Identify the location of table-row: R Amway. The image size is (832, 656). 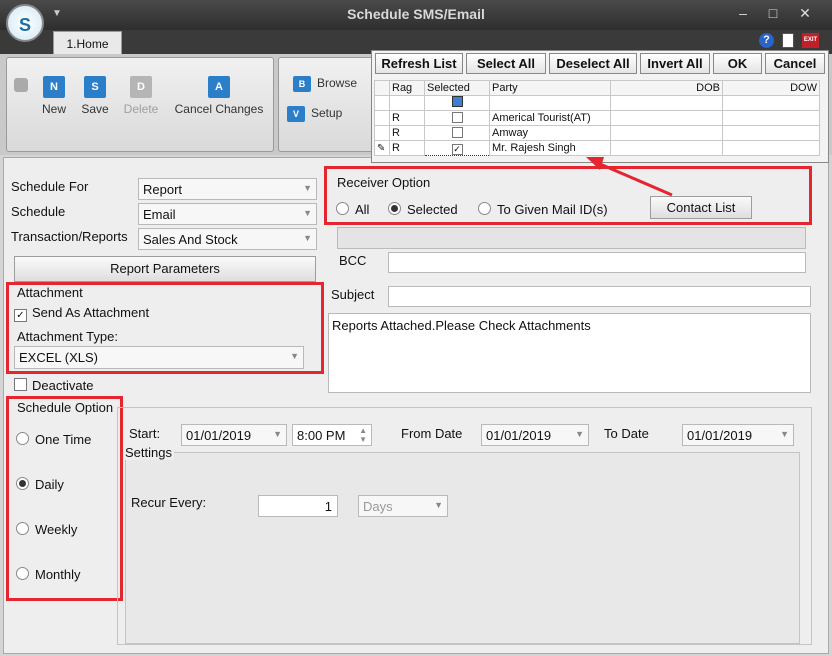
(597, 133).